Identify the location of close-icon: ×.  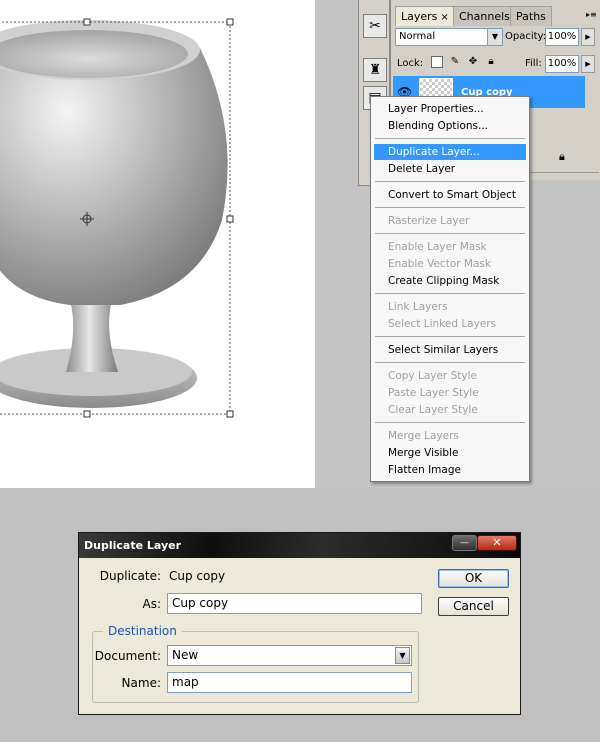
(444, 17).